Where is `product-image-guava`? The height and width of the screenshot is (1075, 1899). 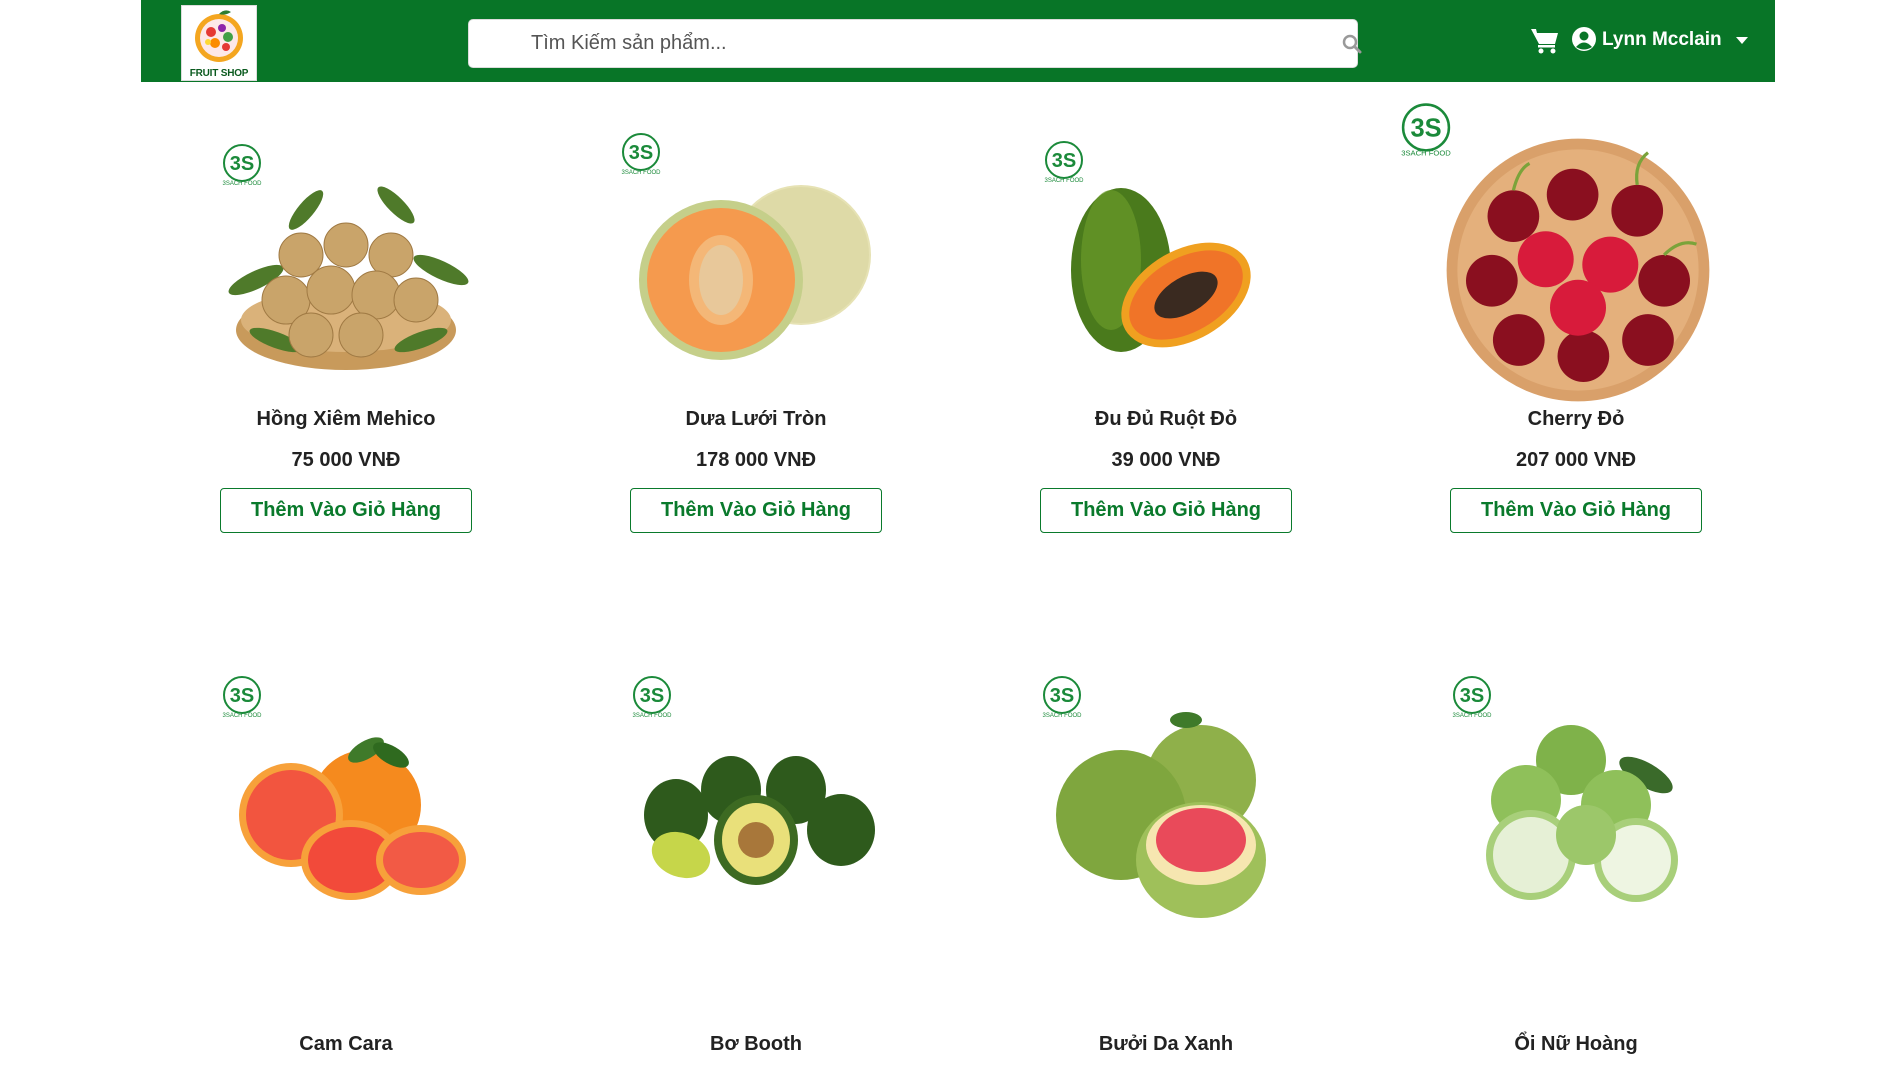 product-image-guava is located at coordinates (1576, 825).